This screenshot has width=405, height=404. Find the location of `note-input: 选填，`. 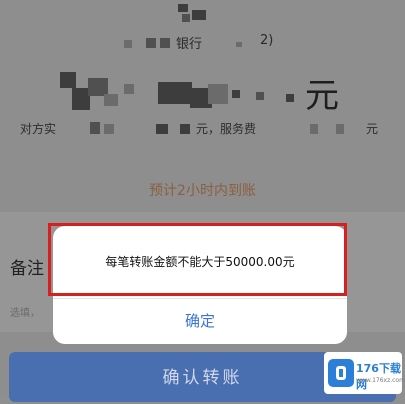

note-input: 选填， is located at coordinates (25, 311).